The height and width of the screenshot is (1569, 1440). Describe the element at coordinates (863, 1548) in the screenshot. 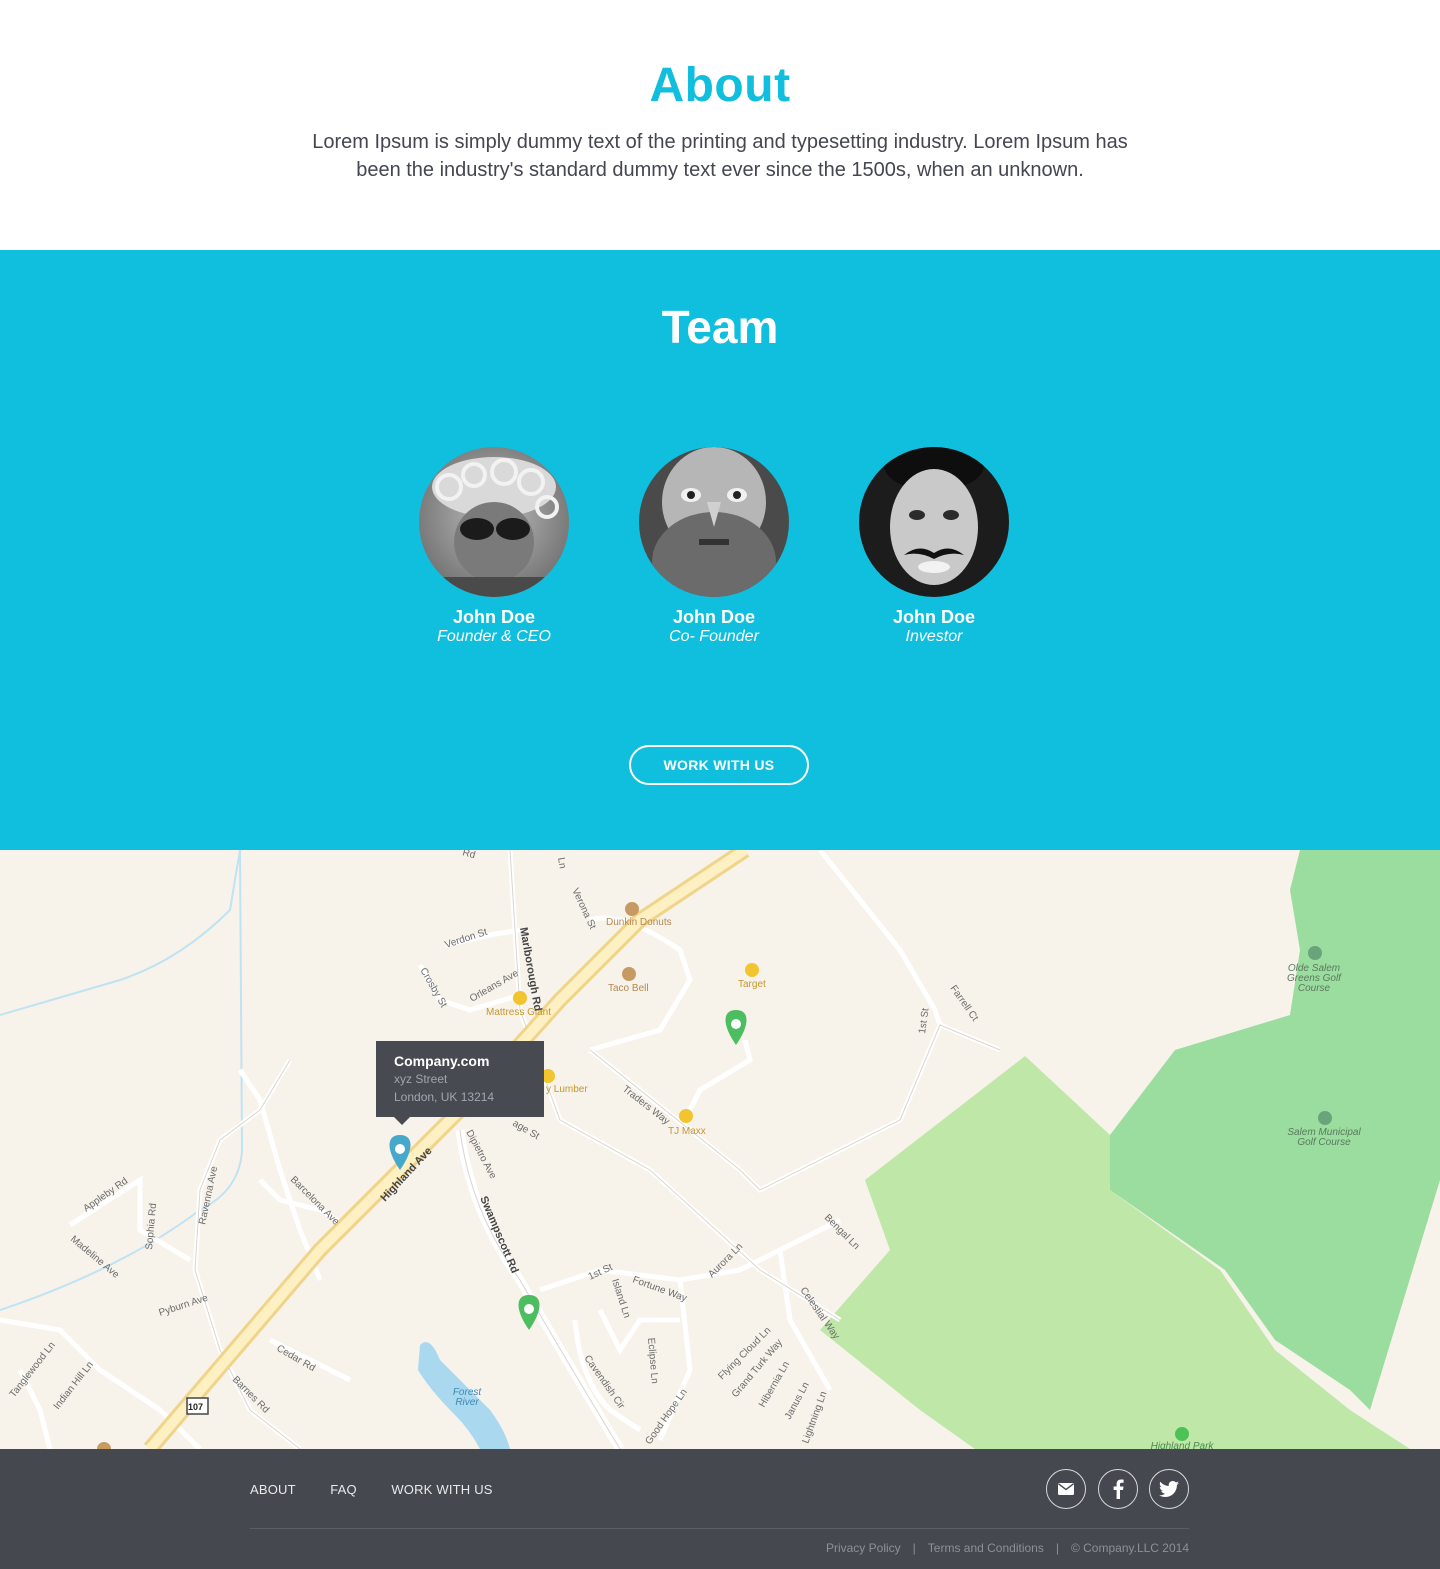

I see `privacy-policy-link: Privacy Policy` at that location.